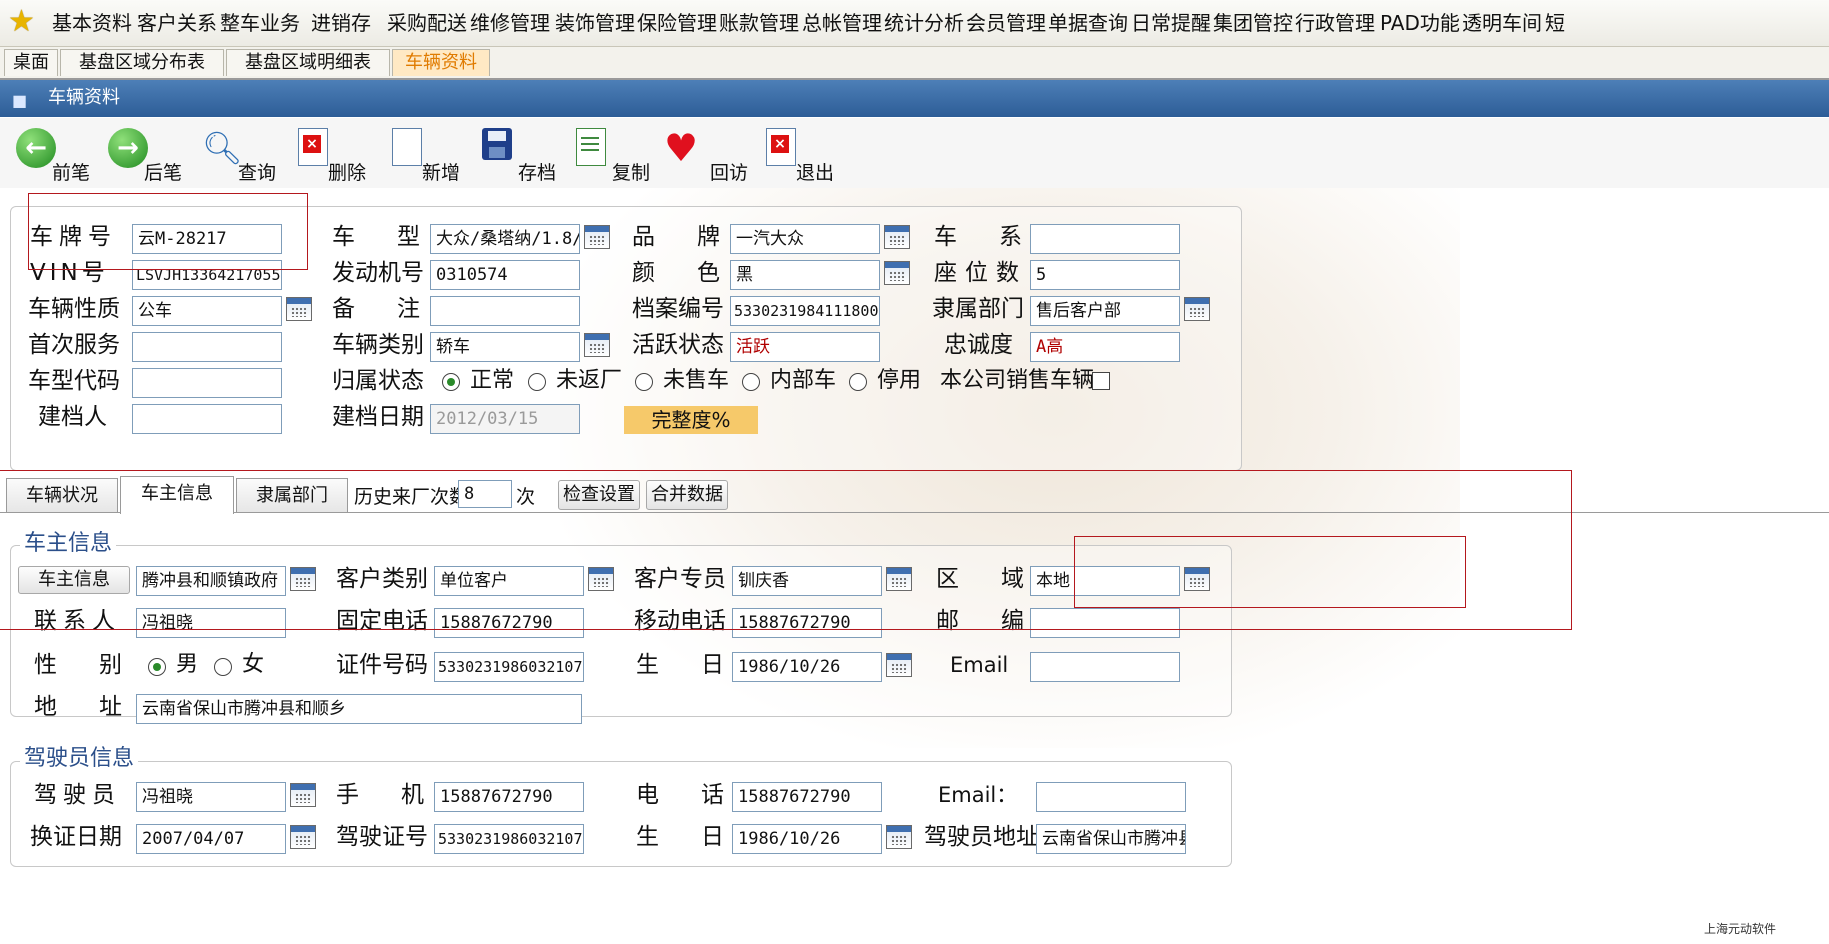 Image resolution: width=1829 pixels, height=944 pixels. What do you see at coordinates (613, 155) in the screenshot?
I see `copy-button: 复制` at bounding box center [613, 155].